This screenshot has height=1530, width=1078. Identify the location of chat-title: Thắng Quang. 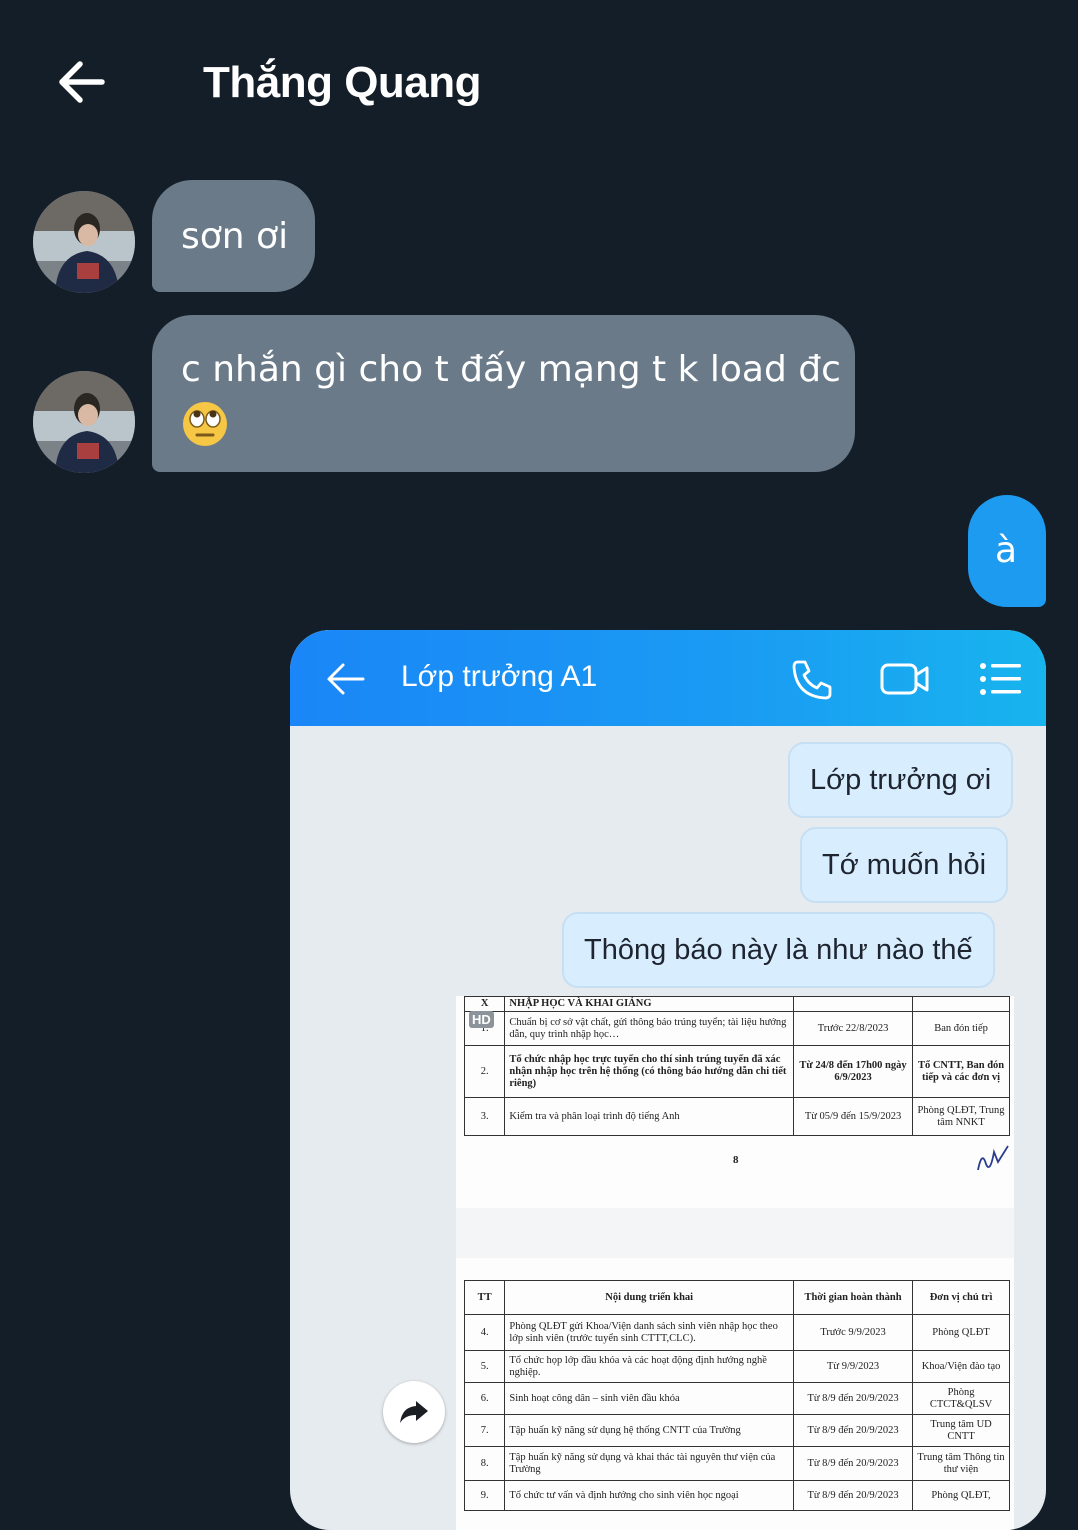
(342, 83).